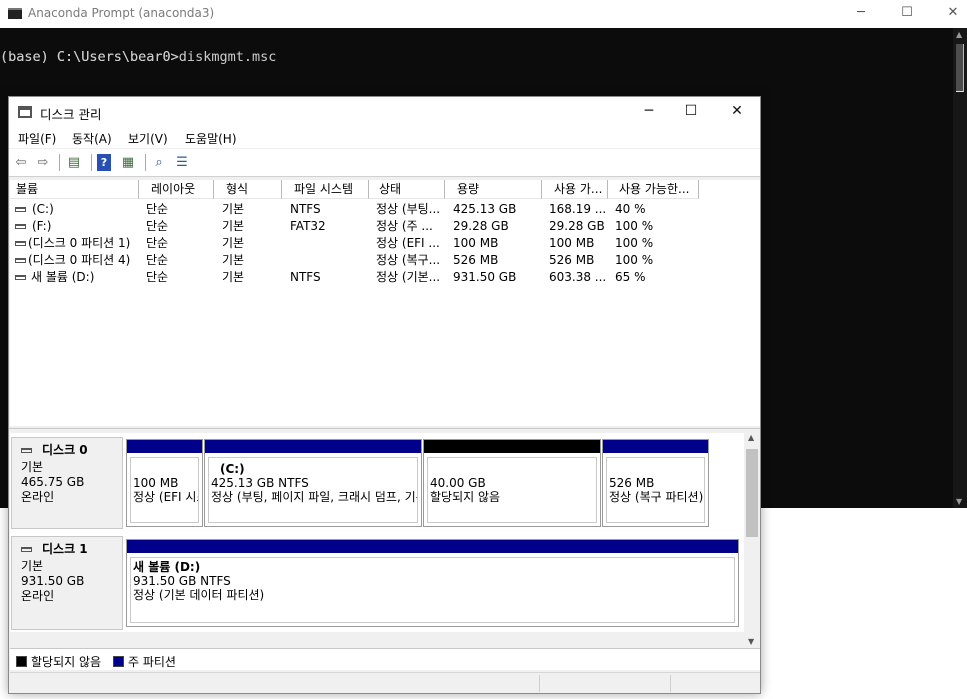 This screenshot has height=699, width=967. Describe the element at coordinates (211, 138) in the screenshot. I see `menu-help: 도움말(H)` at that location.